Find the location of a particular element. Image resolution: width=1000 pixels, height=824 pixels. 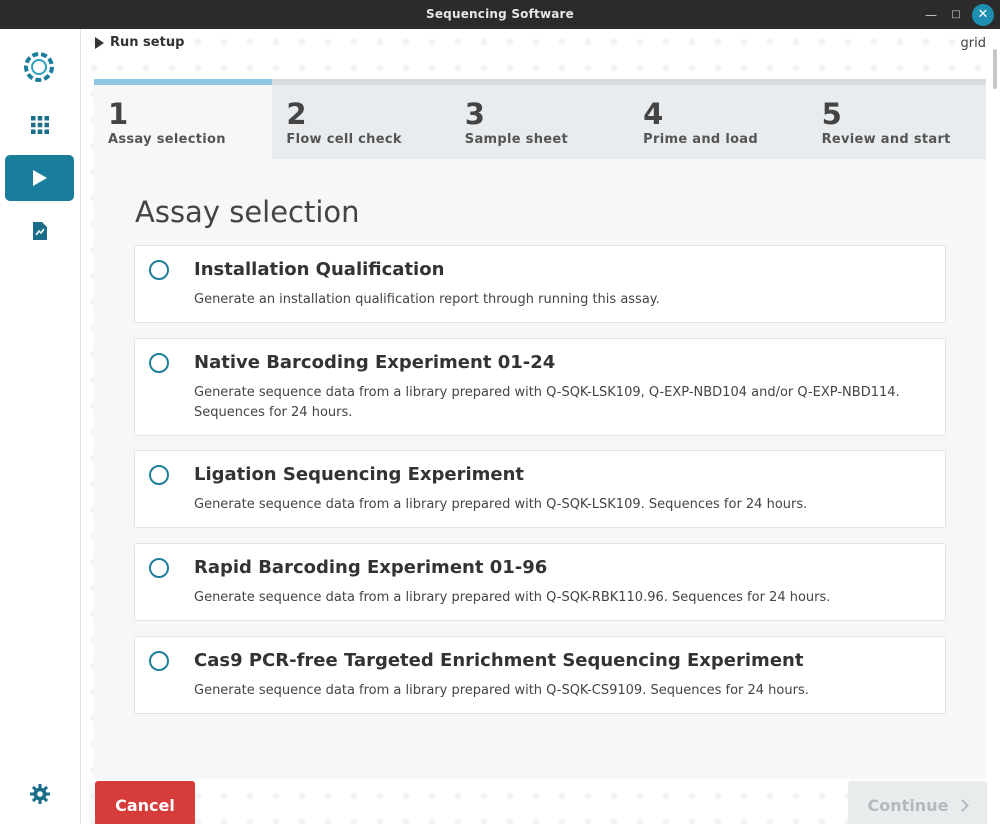

scrollbar is located at coordinates (995, 69).